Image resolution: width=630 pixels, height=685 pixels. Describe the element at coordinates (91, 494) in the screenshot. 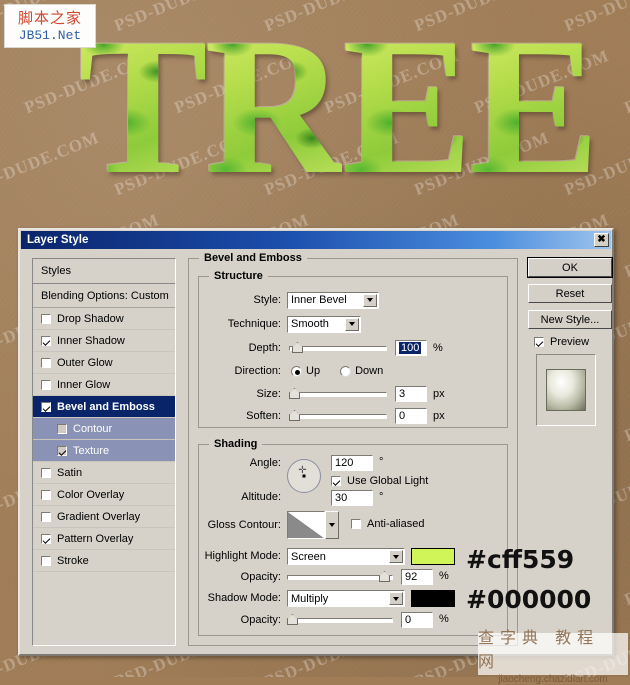

I see `effect-label: Color Overlay` at that location.